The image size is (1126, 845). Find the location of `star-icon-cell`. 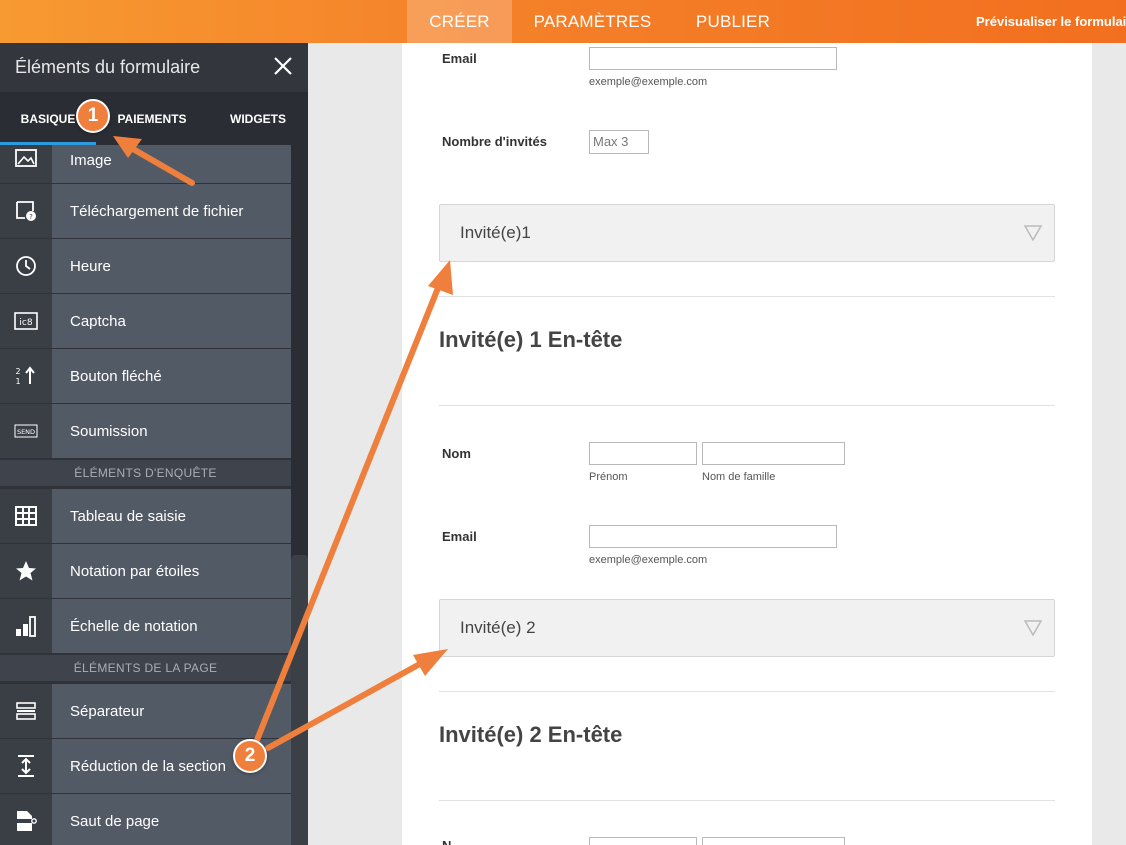

star-icon-cell is located at coordinates (26, 571).